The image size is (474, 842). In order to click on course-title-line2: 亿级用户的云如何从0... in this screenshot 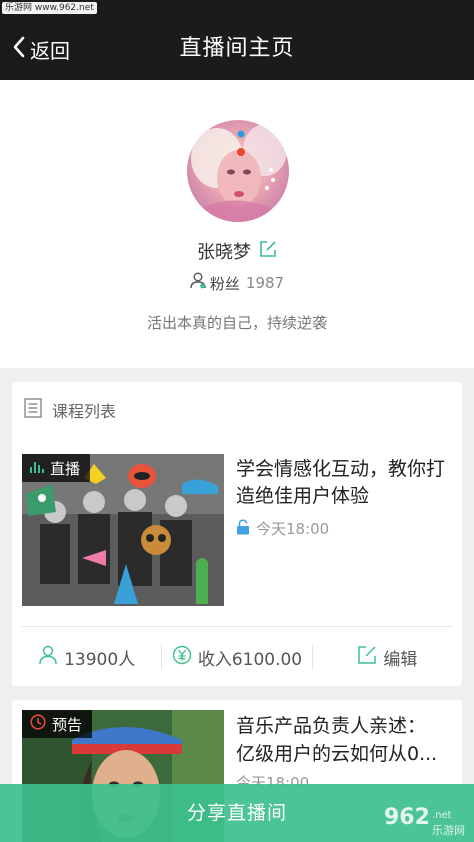, I will do `click(337, 754)`.